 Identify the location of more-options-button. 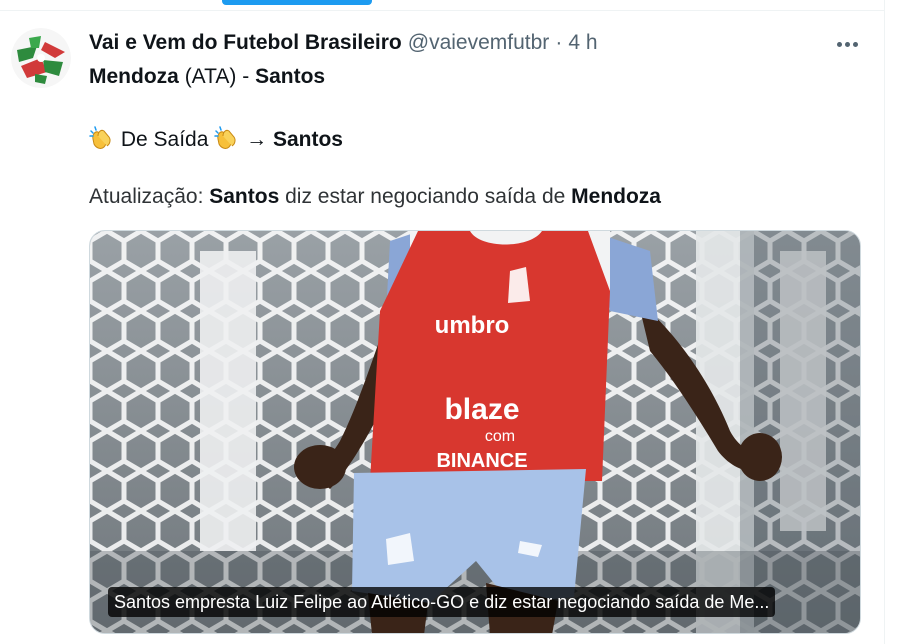
(847, 44).